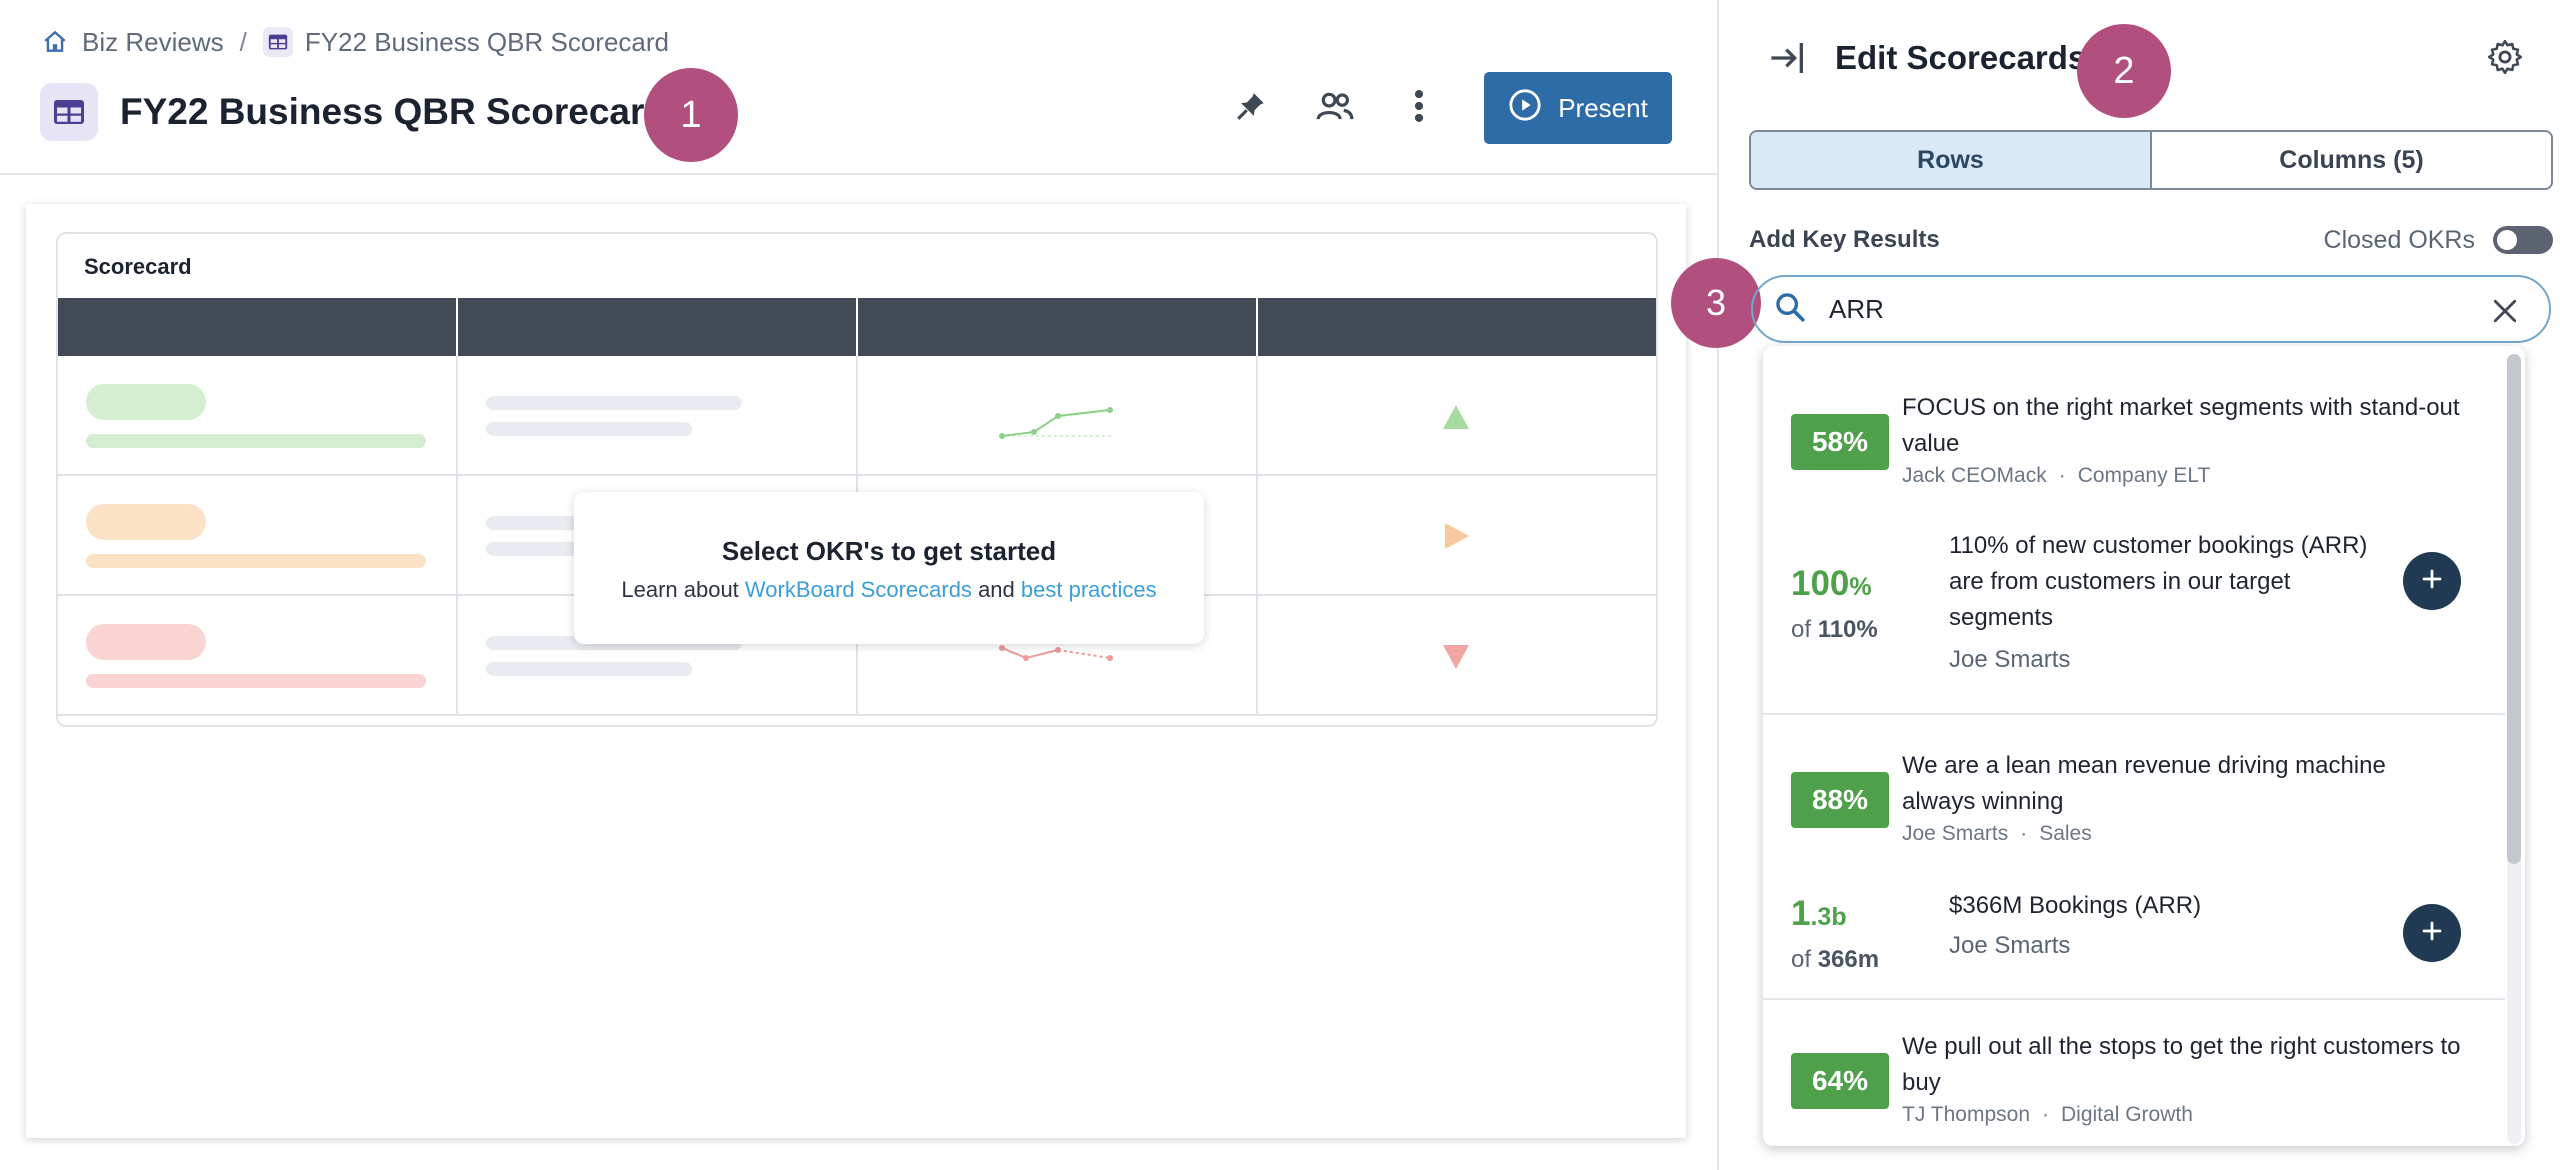 This screenshot has height=1170, width=2560. I want to click on title-row: FY22 Business QBR Scorecard, so click(353, 112).